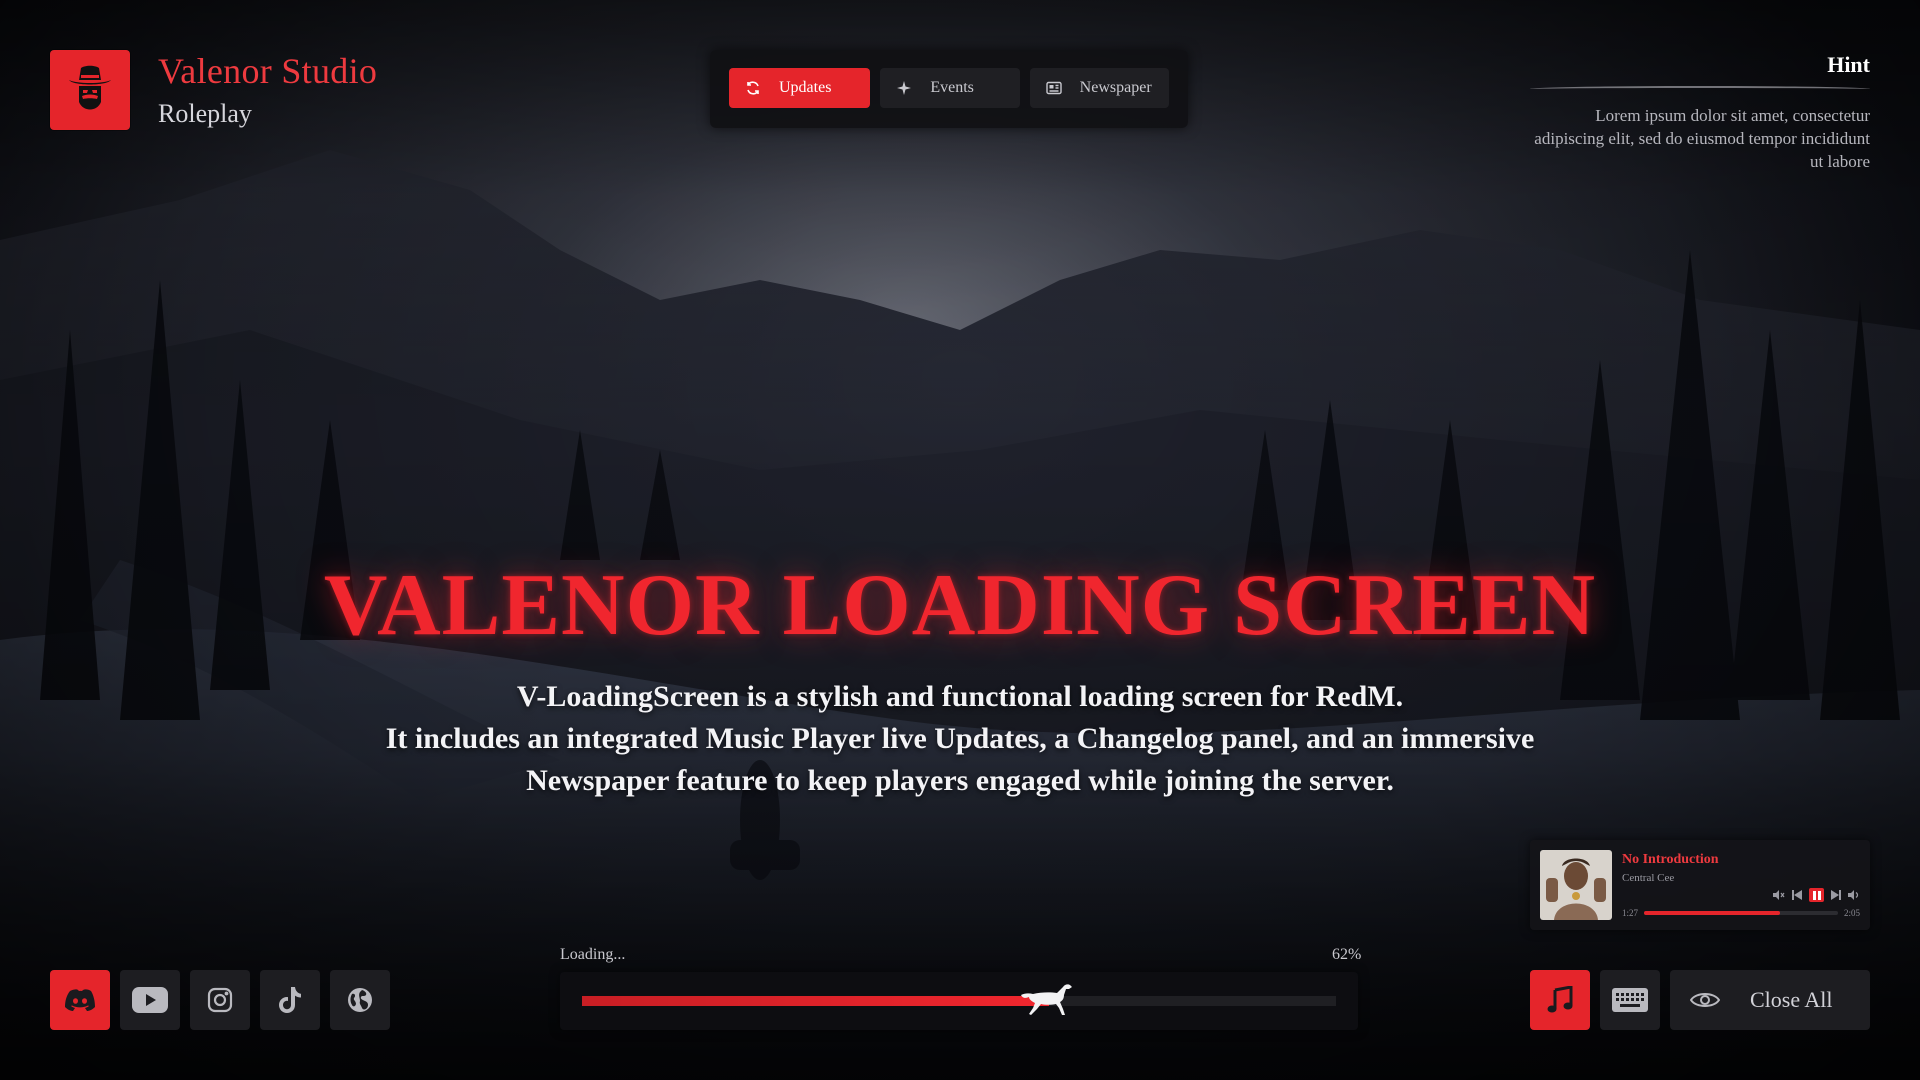  I want to click on sparkle-icon, so click(904, 88).